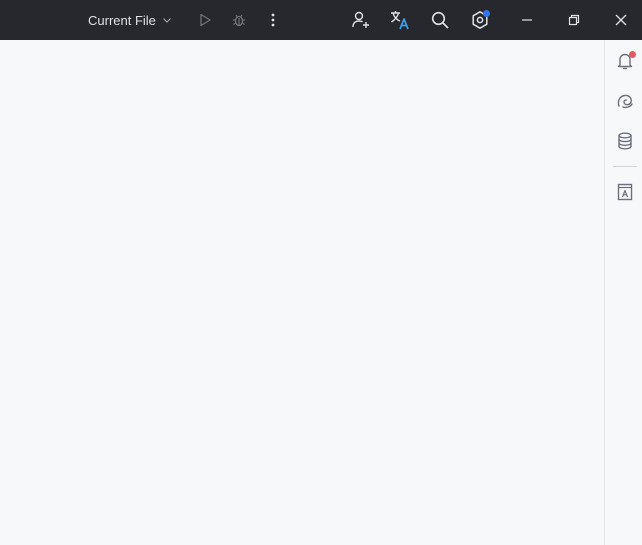  Describe the element at coordinates (486, 13) in the screenshot. I see `settings-update-badge` at that location.